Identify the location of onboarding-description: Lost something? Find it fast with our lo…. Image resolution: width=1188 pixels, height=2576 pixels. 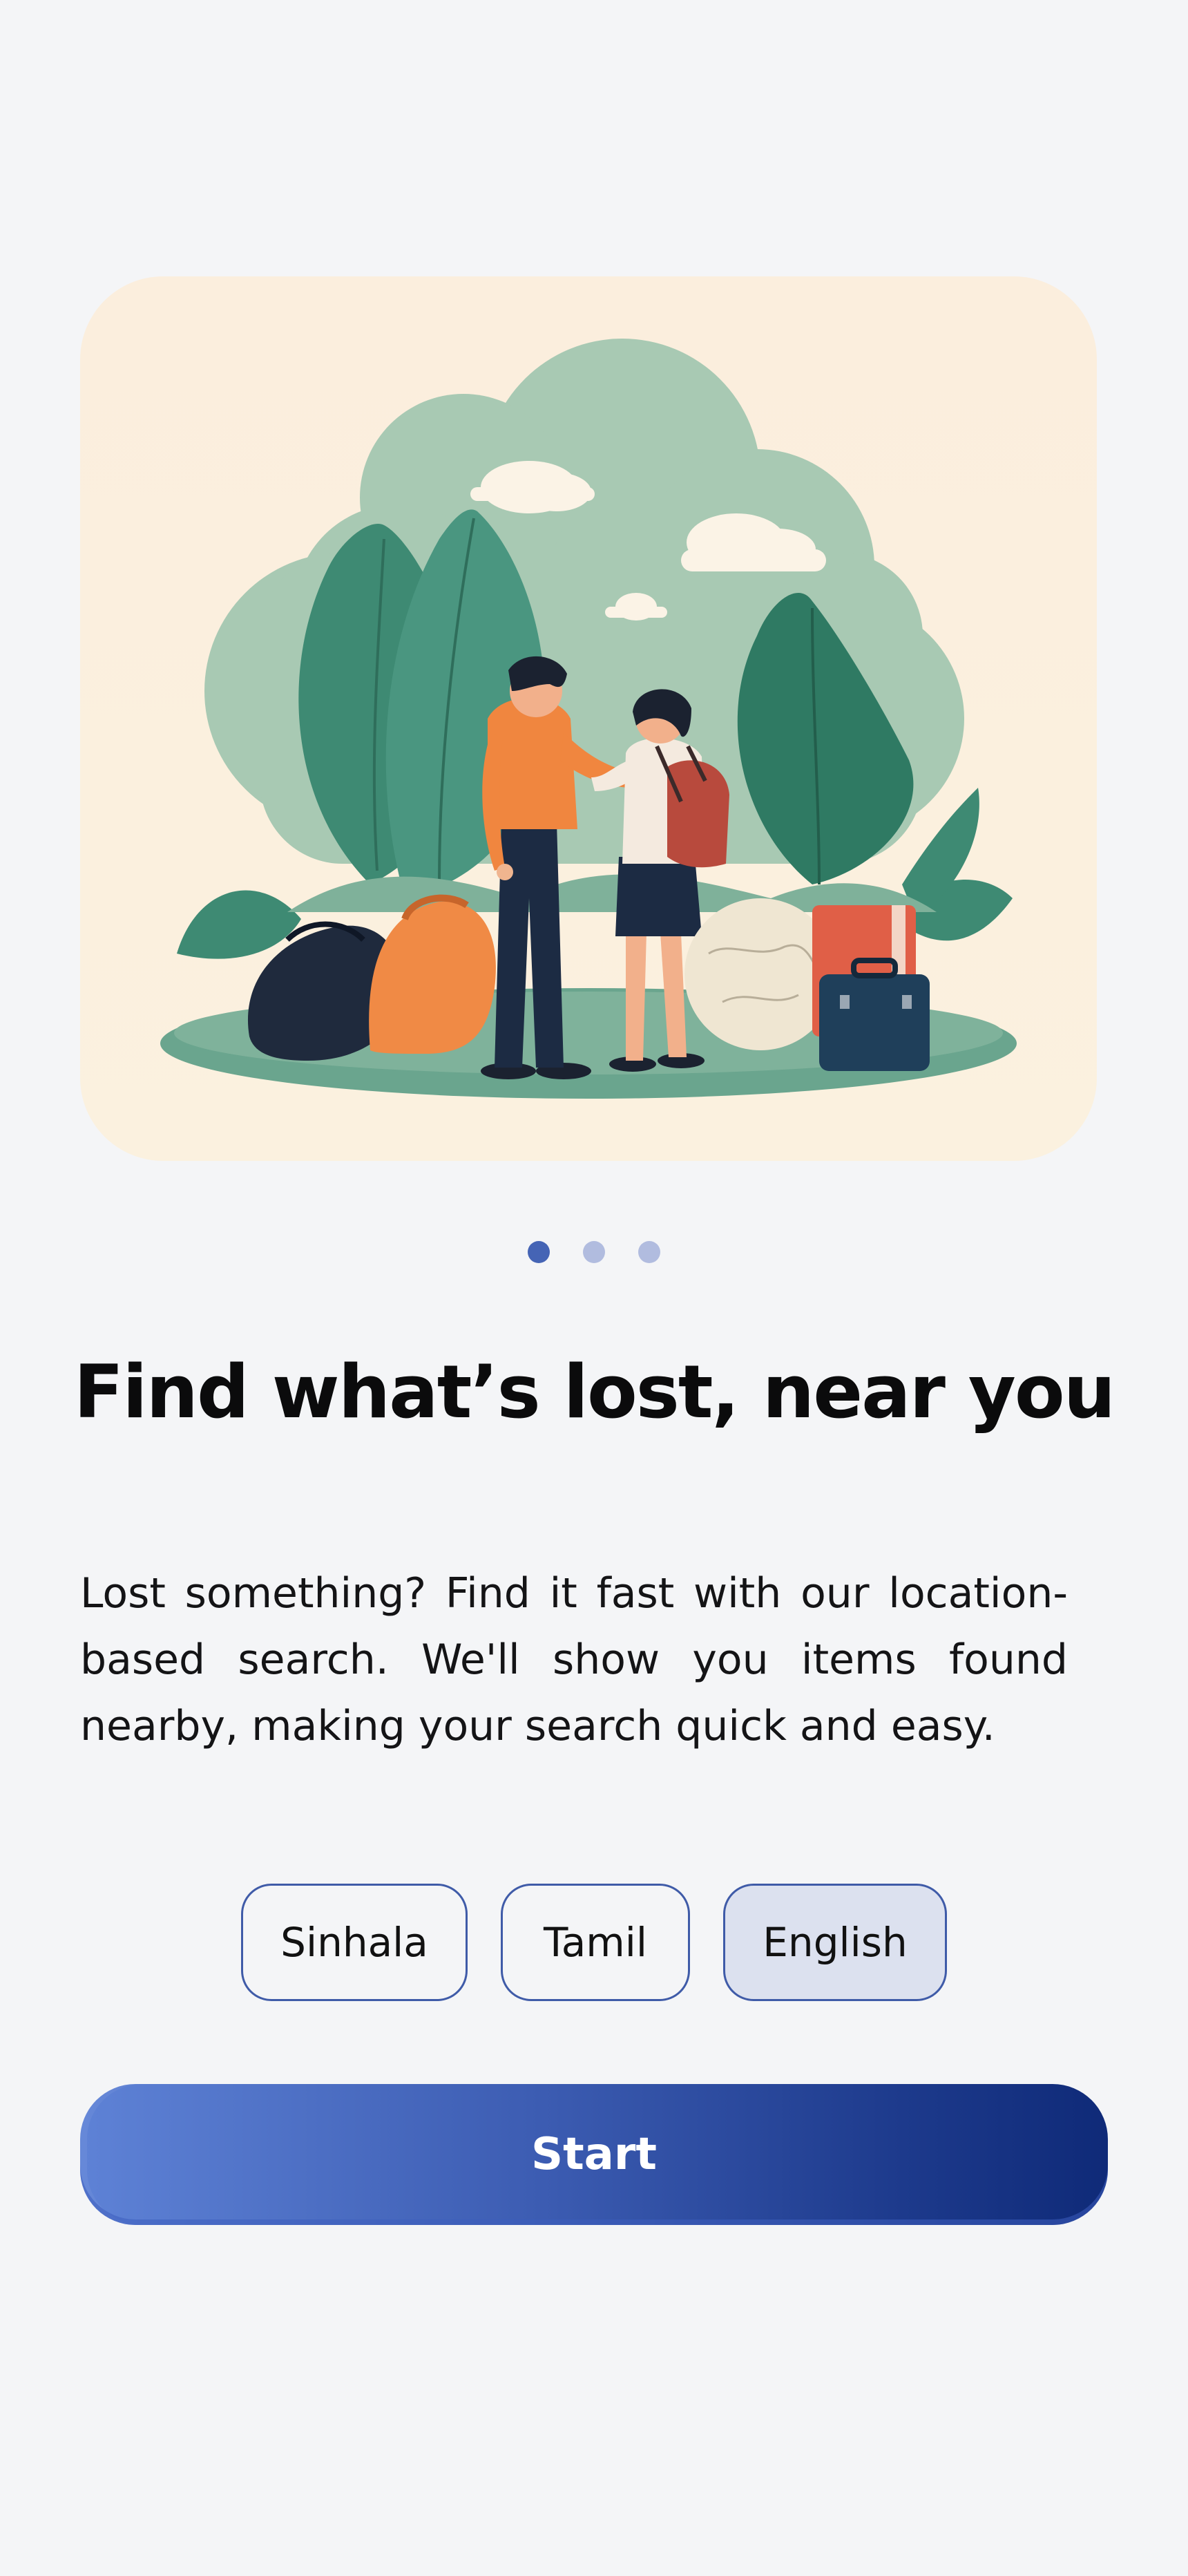
(574, 1659).